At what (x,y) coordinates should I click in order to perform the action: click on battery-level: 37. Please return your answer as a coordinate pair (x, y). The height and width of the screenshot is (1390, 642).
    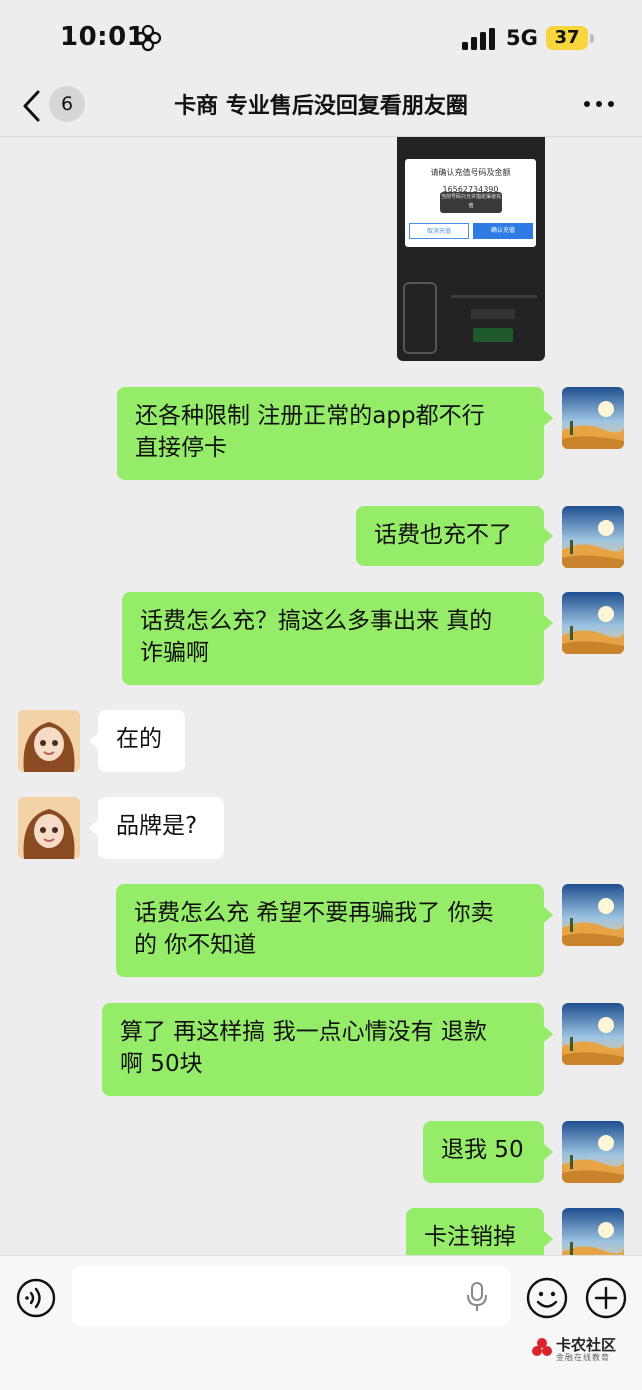
    Looking at the image, I should click on (567, 37).